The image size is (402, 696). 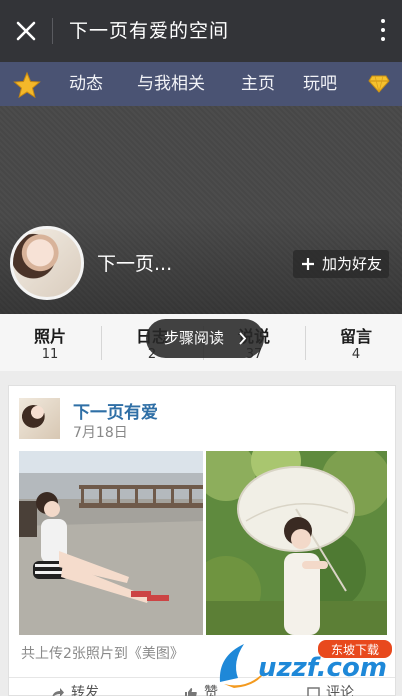 I want to click on share-label: 转发, so click(x=85, y=690).